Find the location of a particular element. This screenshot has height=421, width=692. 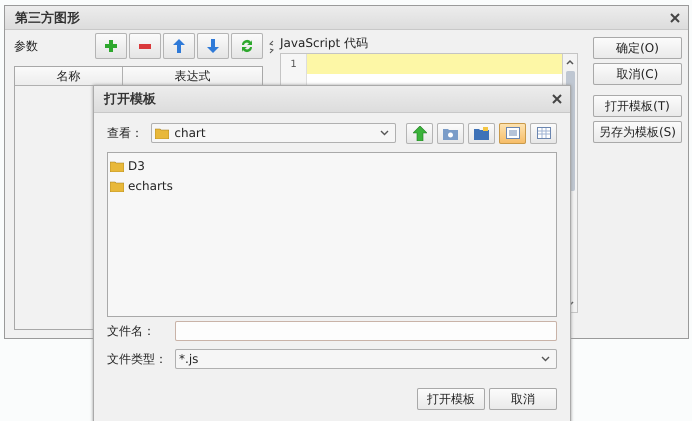

dialog-title: 打开模板 is located at coordinates (130, 99).